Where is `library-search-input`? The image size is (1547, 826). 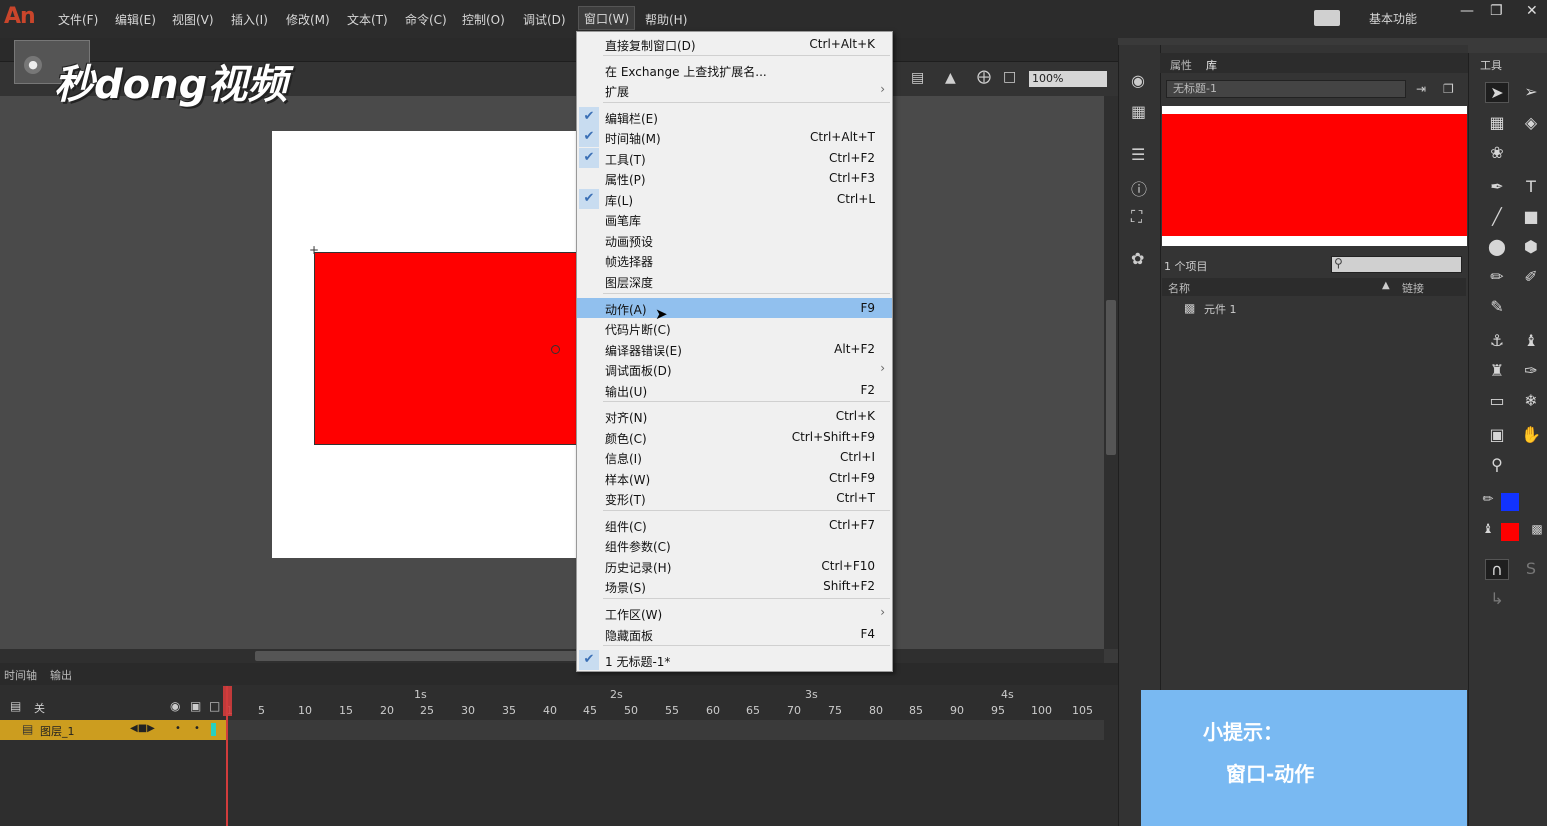
library-search-input is located at coordinates (1396, 264).